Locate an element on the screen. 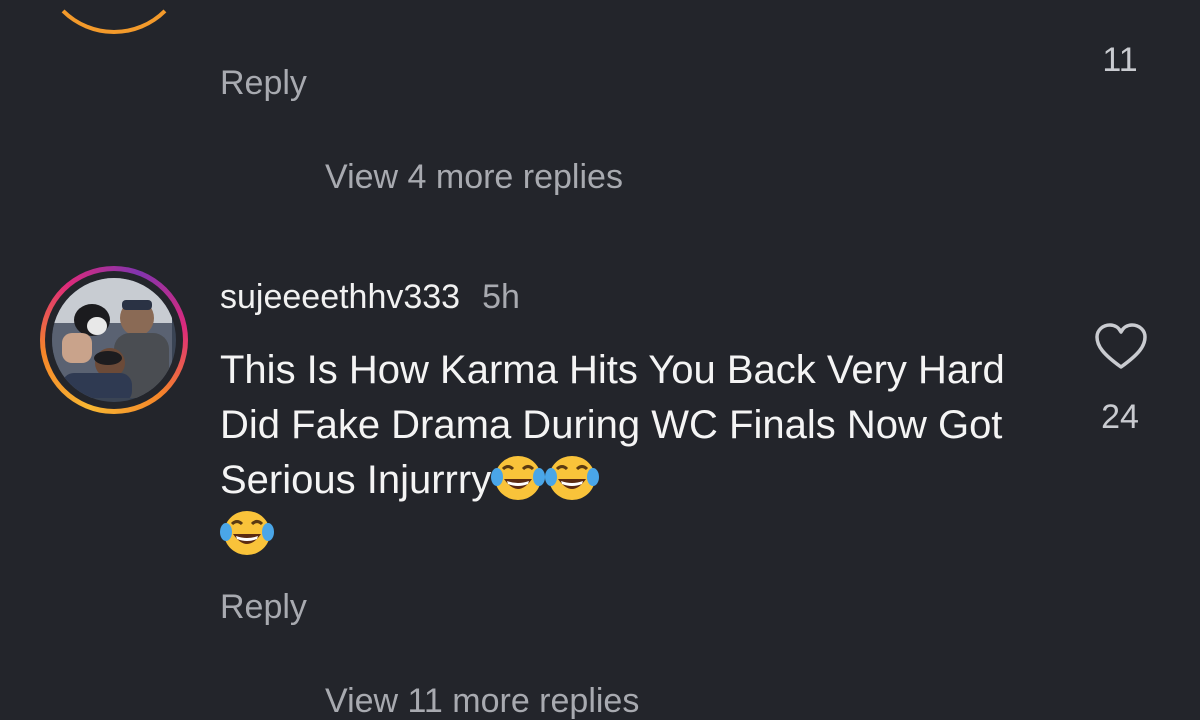 The width and height of the screenshot is (1200, 720). previous-avatar-ring is located at coordinates (114, 17).